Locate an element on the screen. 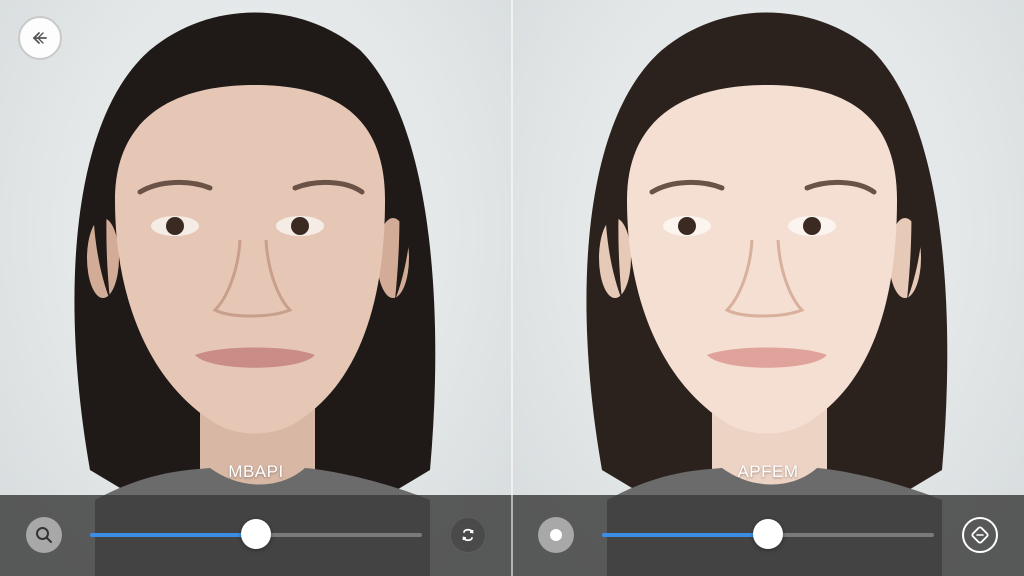  swap-button is located at coordinates (468, 535).